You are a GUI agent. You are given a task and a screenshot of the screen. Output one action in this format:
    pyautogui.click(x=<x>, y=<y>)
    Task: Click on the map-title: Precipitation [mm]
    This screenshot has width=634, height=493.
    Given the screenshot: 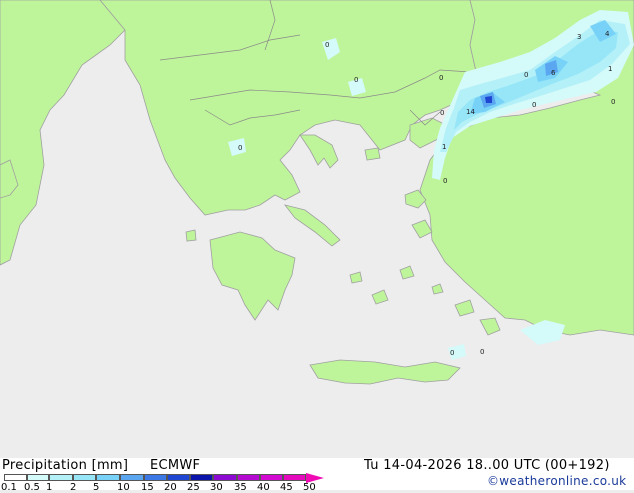 What is the action you would take?
    pyautogui.click(x=65, y=465)
    